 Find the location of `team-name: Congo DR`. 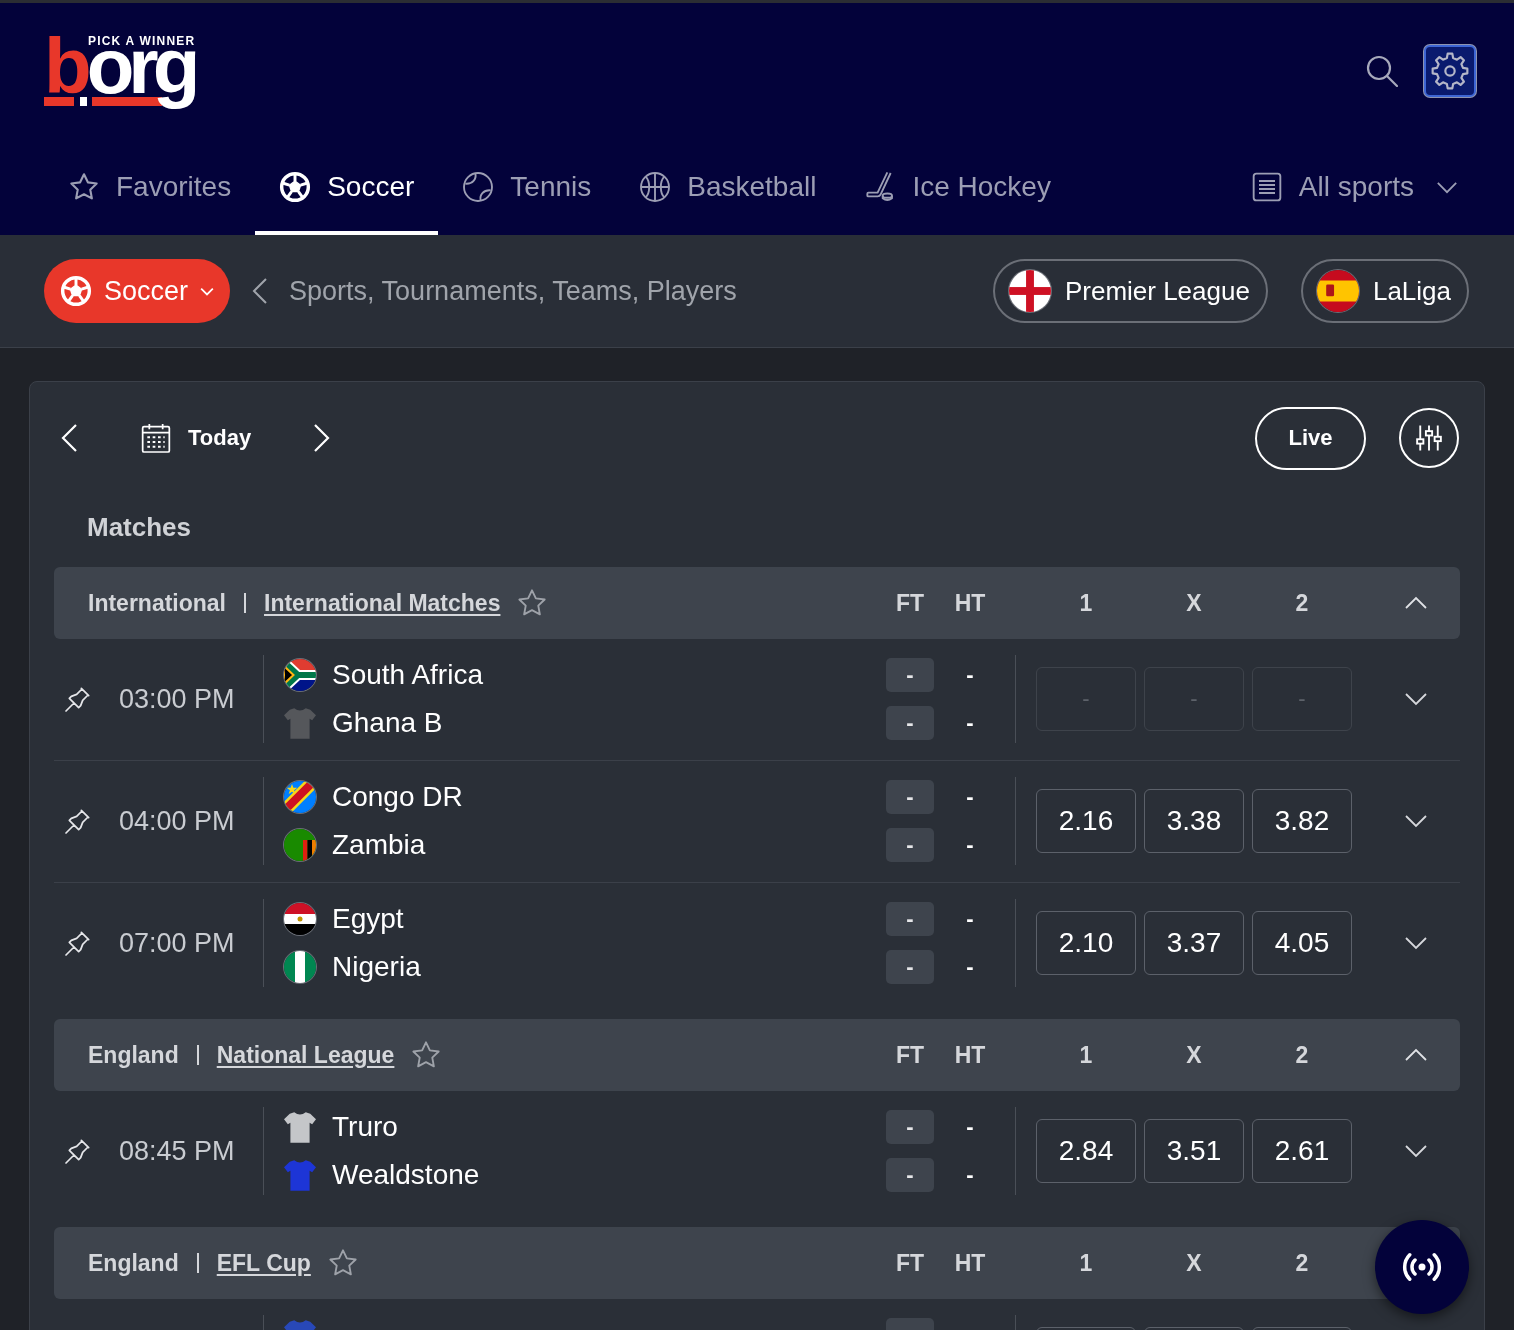

team-name: Congo DR is located at coordinates (397, 797).